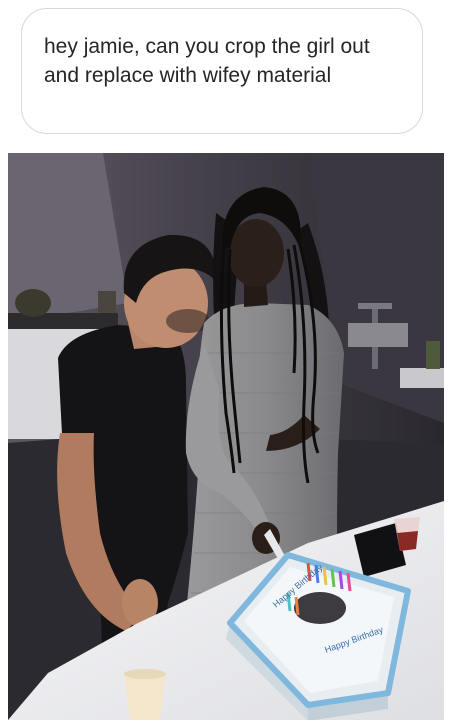  I want to click on woman-face, so click(256, 253).